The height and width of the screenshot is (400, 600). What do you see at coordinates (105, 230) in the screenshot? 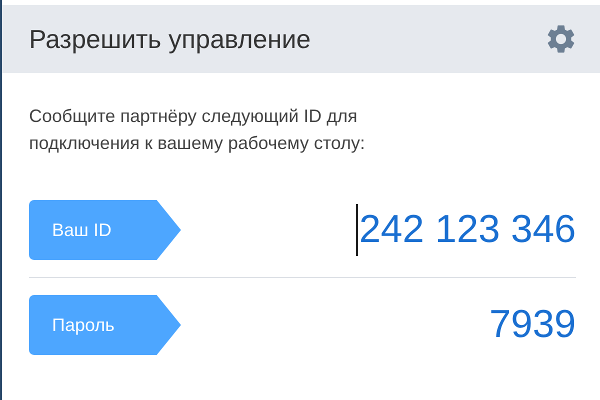
I see `field-label: Ваш ID` at bounding box center [105, 230].